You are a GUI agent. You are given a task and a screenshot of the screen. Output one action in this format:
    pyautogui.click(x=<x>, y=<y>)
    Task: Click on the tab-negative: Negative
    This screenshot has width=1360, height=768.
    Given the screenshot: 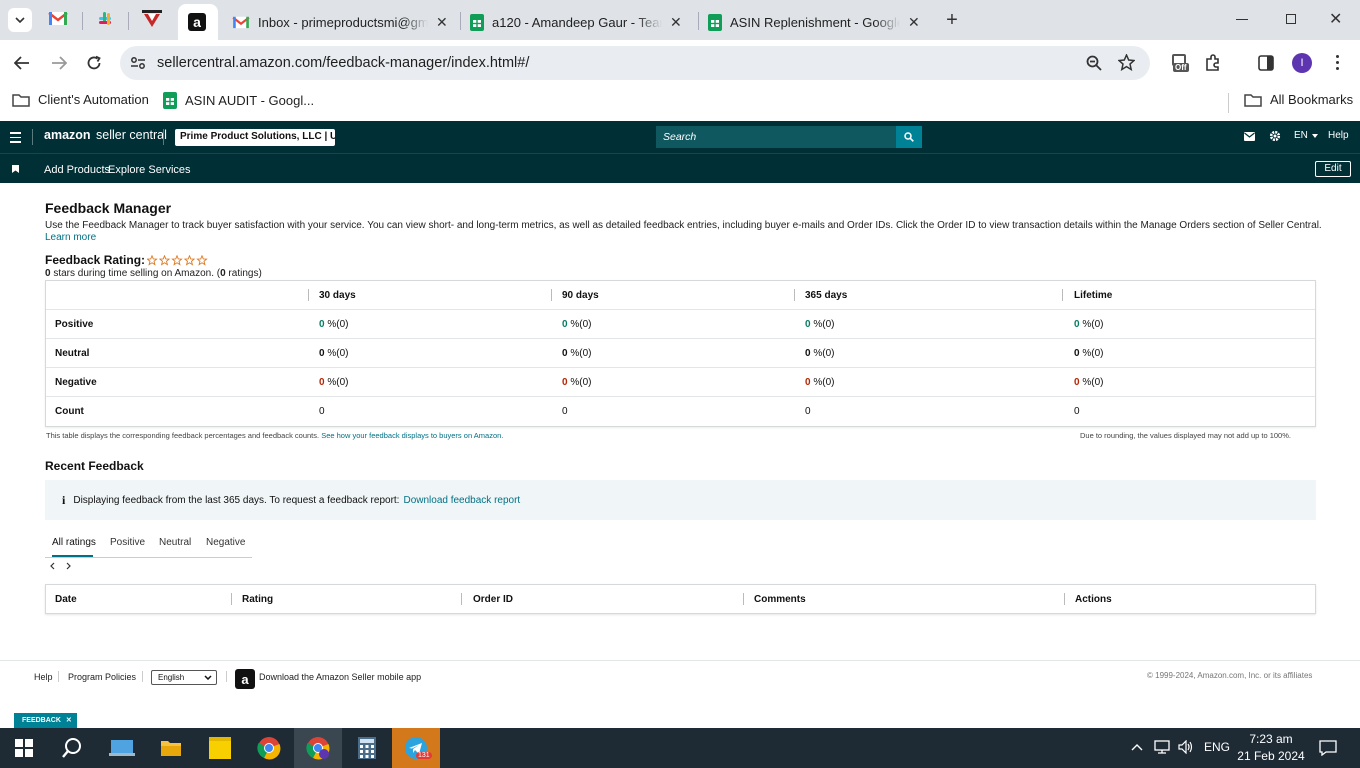 What is the action you would take?
    pyautogui.click(x=225, y=542)
    